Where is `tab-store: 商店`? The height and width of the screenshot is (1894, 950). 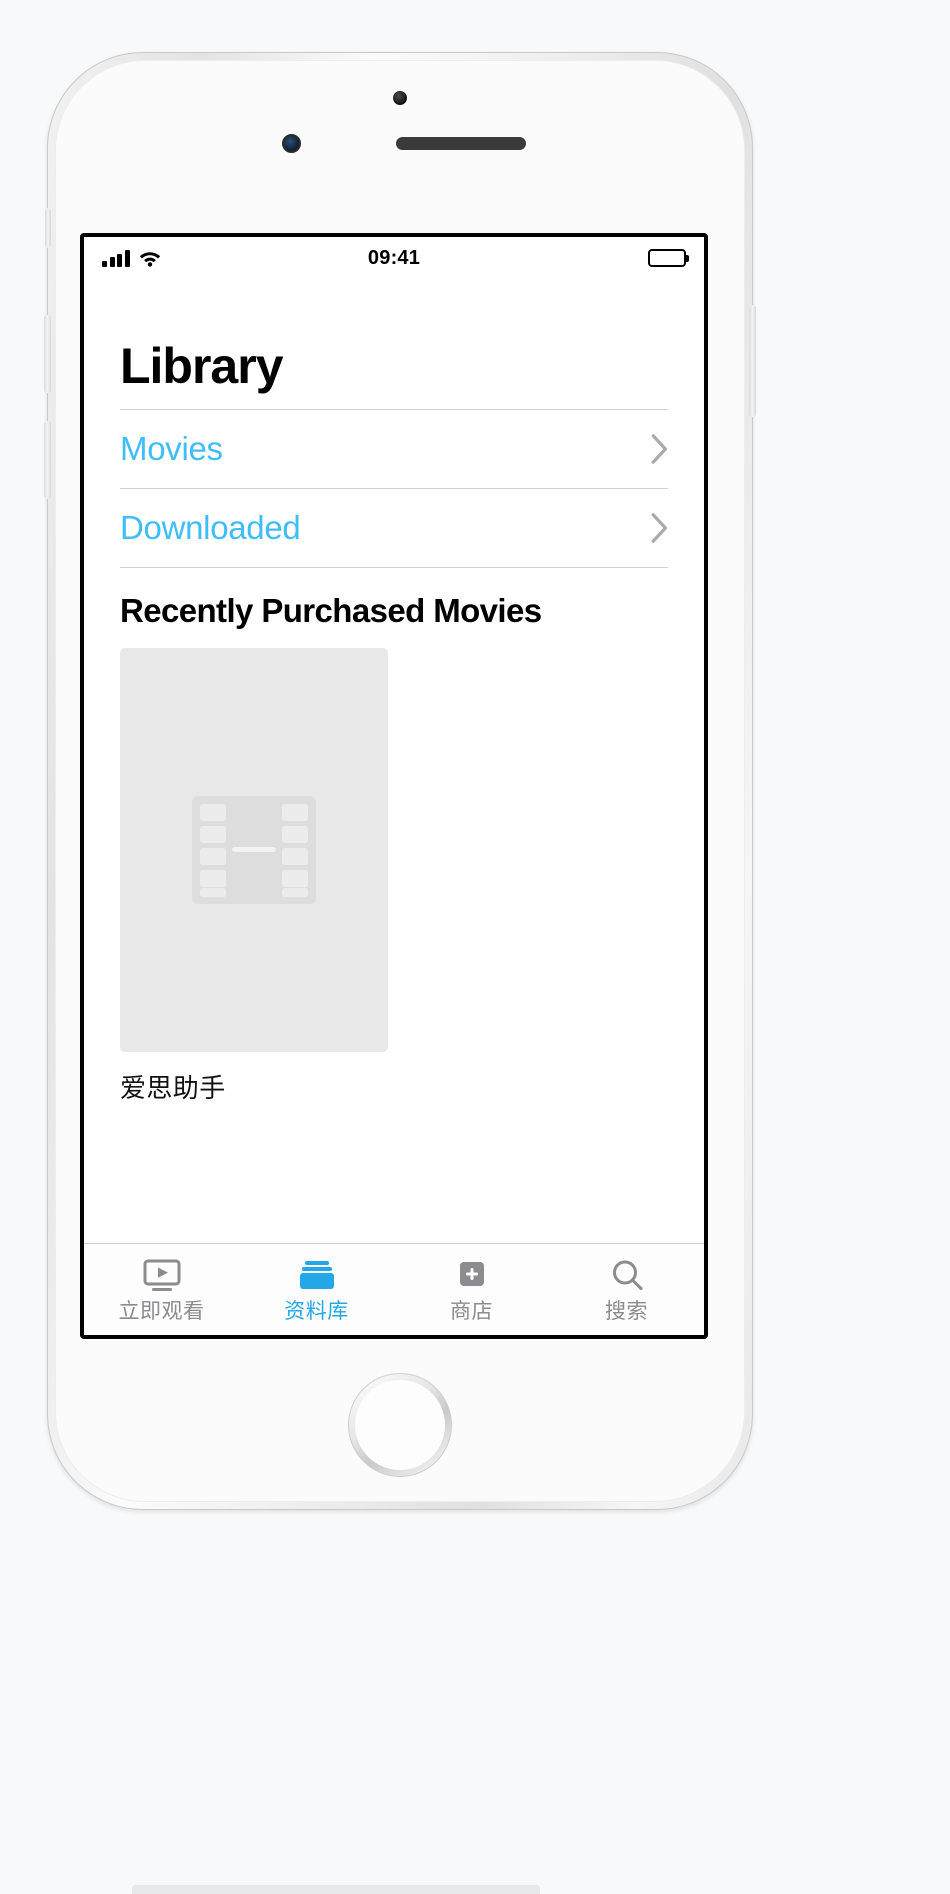
tab-store: 商店 is located at coordinates (471, 1289).